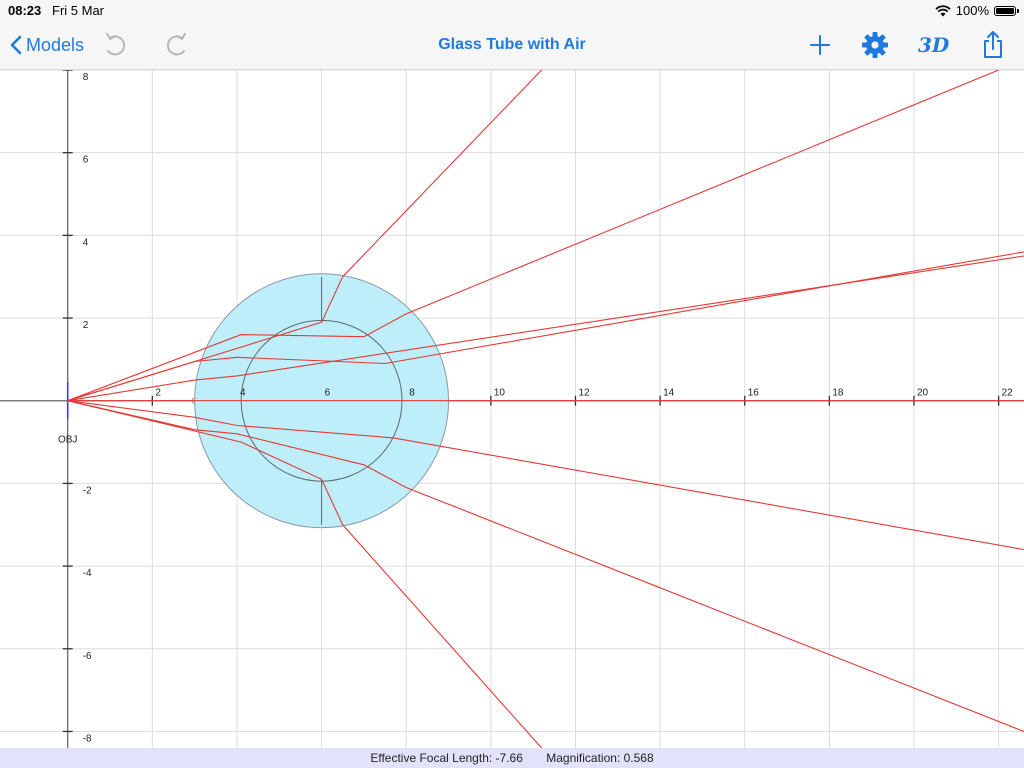  I want to click on y-axis-tick-label: 4, so click(86, 242).